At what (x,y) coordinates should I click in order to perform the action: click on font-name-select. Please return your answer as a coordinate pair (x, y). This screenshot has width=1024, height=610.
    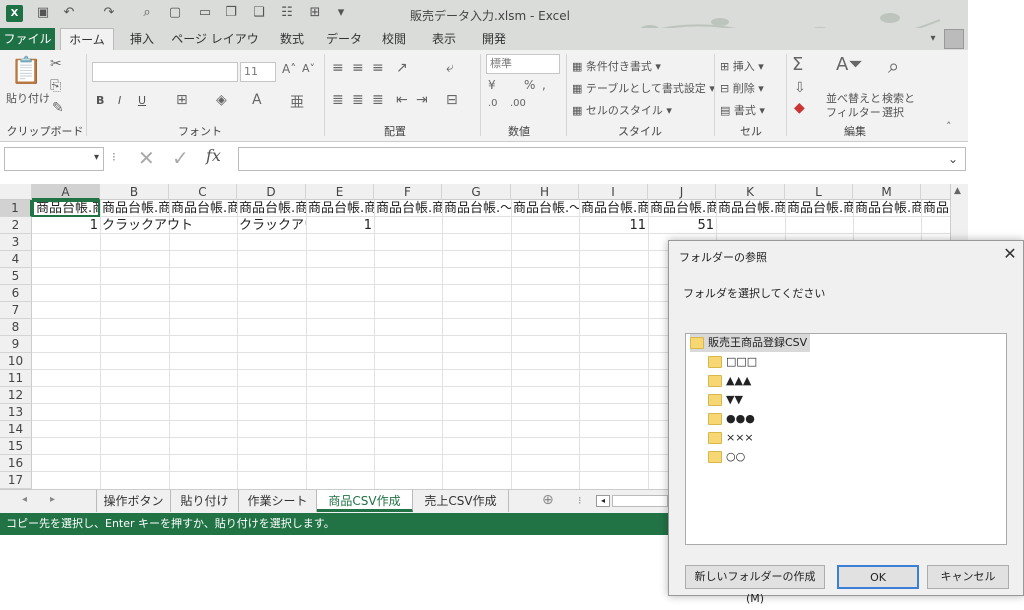
    Looking at the image, I should click on (165, 72).